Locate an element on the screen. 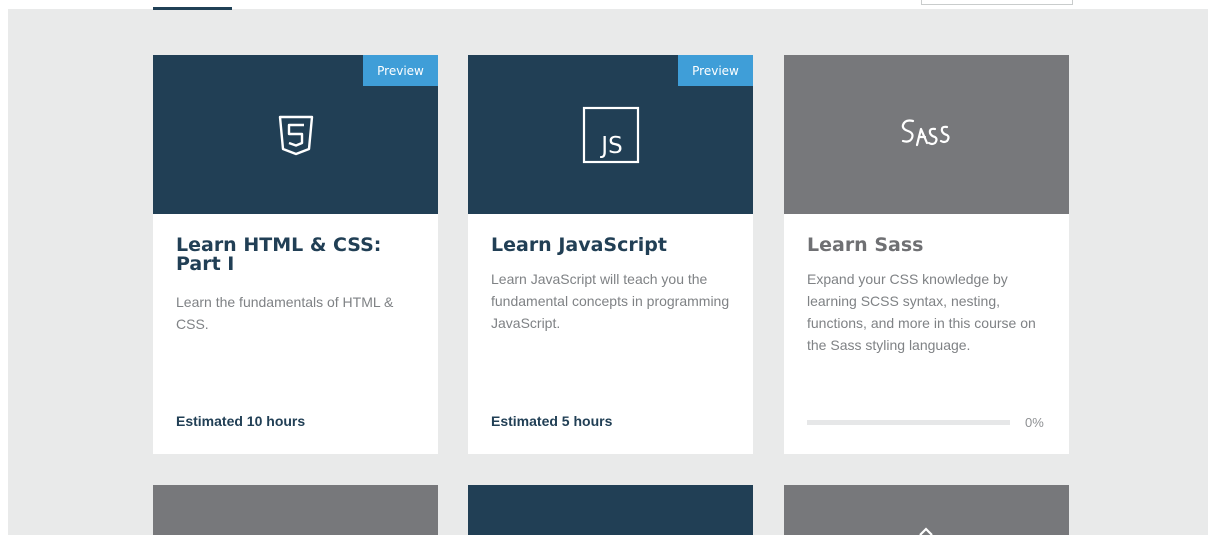  javascript-logo-icon: JS is located at coordinates (610, 134).